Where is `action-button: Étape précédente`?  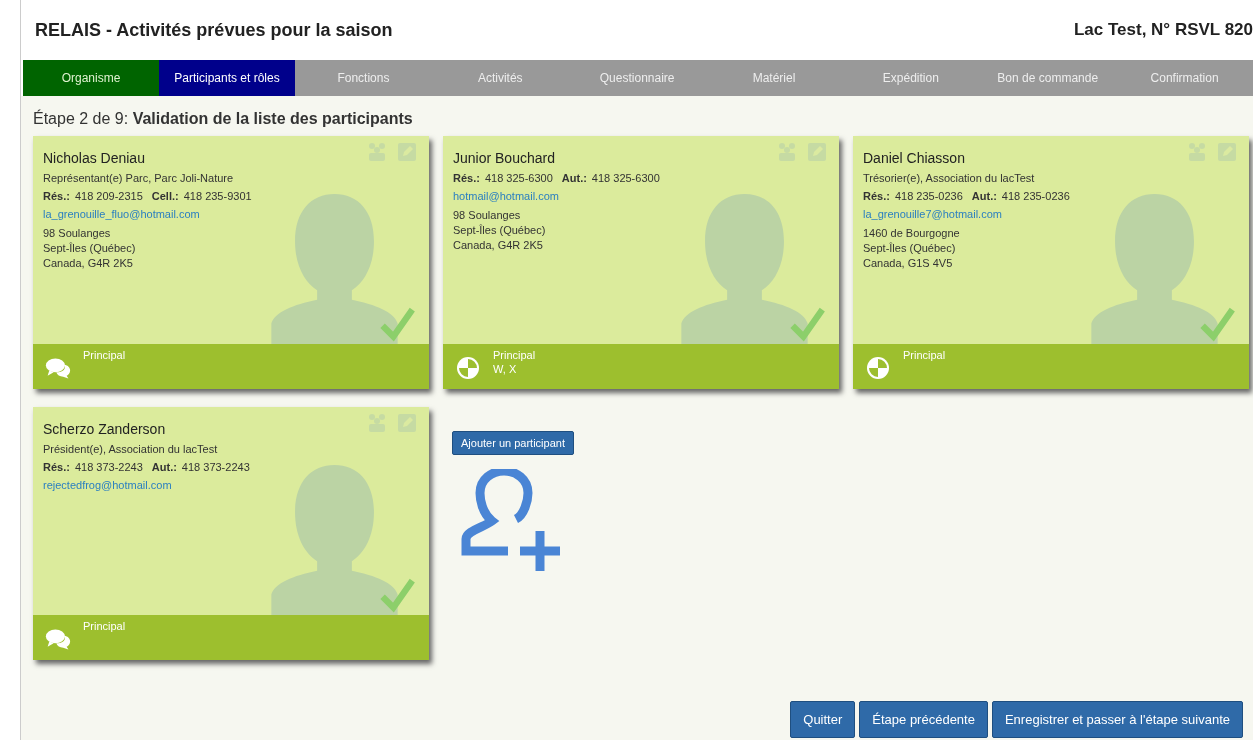 action-button: Étape précédente is located at coordinates (923, 719).